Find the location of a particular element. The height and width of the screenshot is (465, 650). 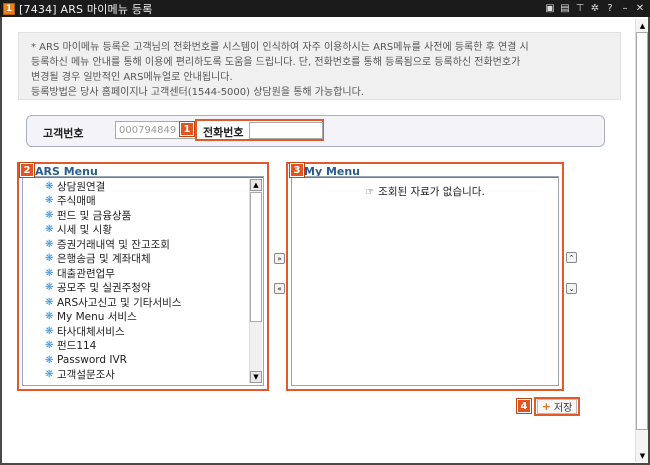

callout-badge-2: 2 is located at coordinates (27, 170).